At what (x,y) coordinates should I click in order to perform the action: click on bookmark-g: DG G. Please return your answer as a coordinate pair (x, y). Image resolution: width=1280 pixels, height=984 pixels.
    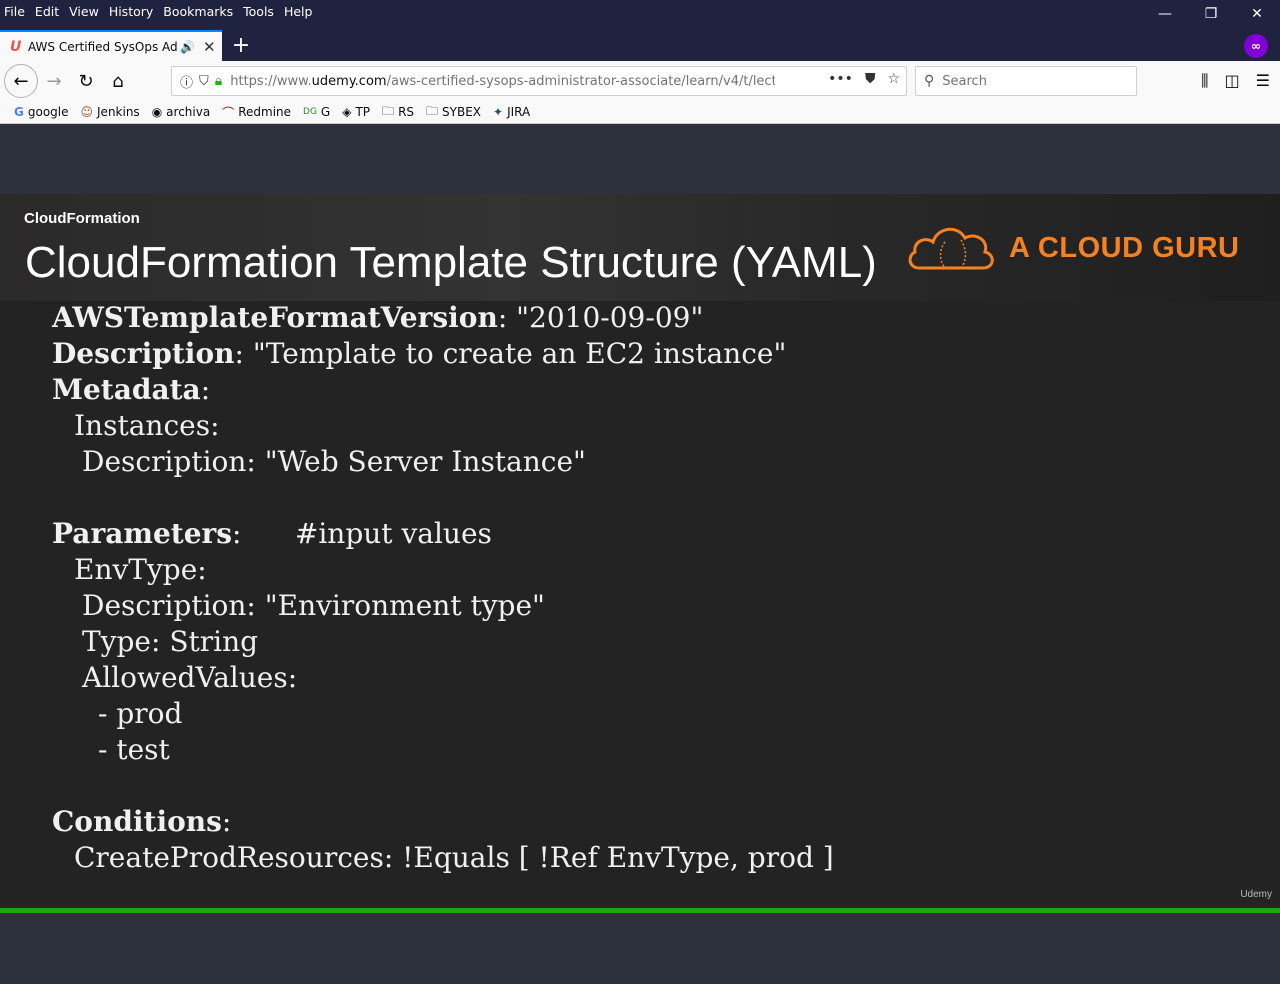
    Looking at the image, I should click on (316, 112).